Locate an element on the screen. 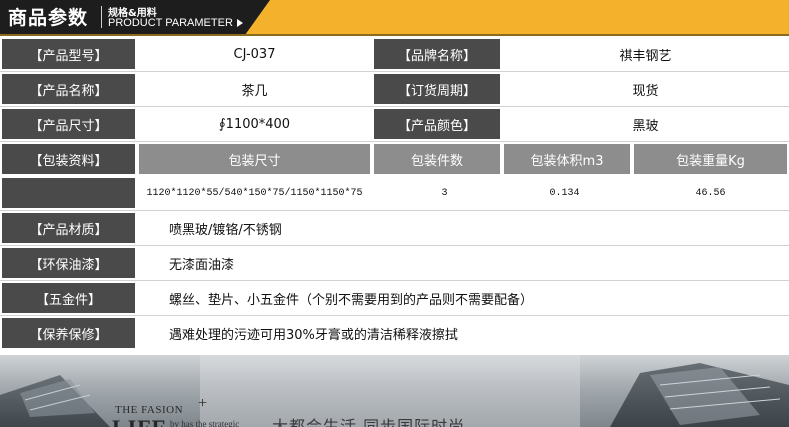  packing-value-size: 1120*1120*55/540*150*75/1150*1150*75 is located at coordinates (254, 193).